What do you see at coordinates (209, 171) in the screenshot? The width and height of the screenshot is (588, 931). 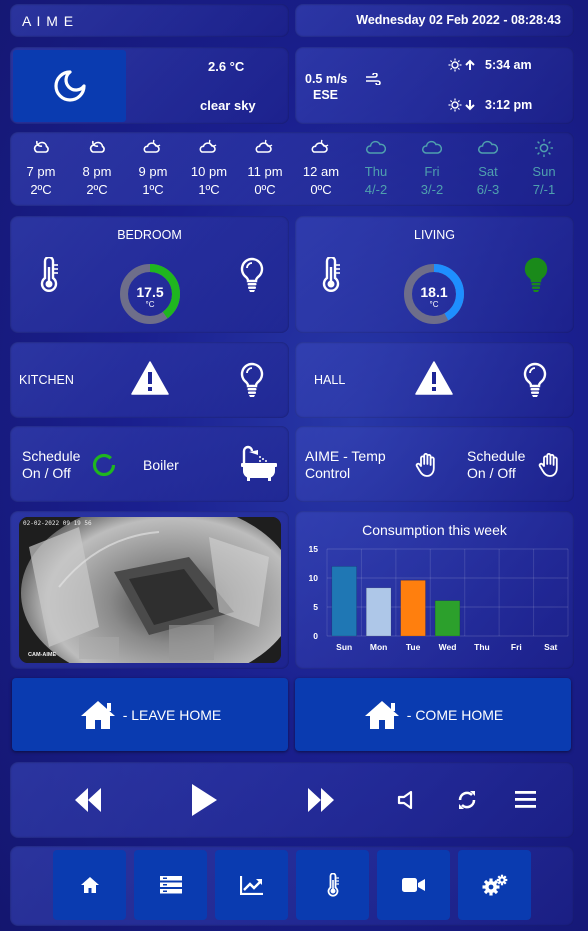 I see `forecast-time: 10 pm` at bounding box center [209, 171].